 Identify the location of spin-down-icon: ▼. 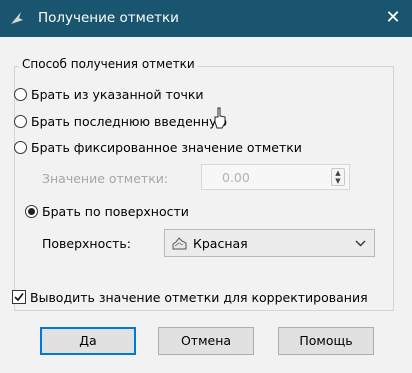
(337, 181).